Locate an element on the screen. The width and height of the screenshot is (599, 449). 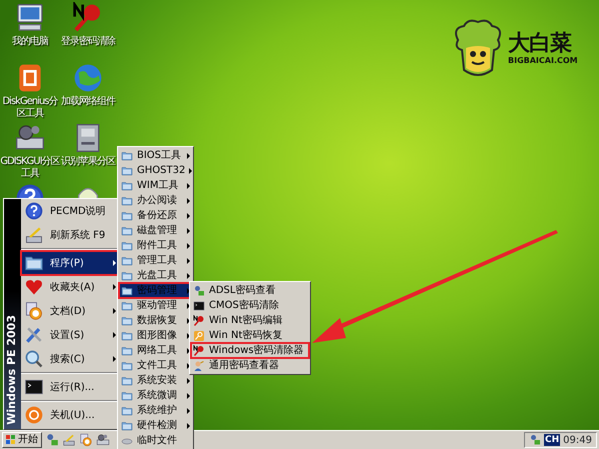
start-menu-title: Windows PE 2003 is located at coordinates (12, 370).